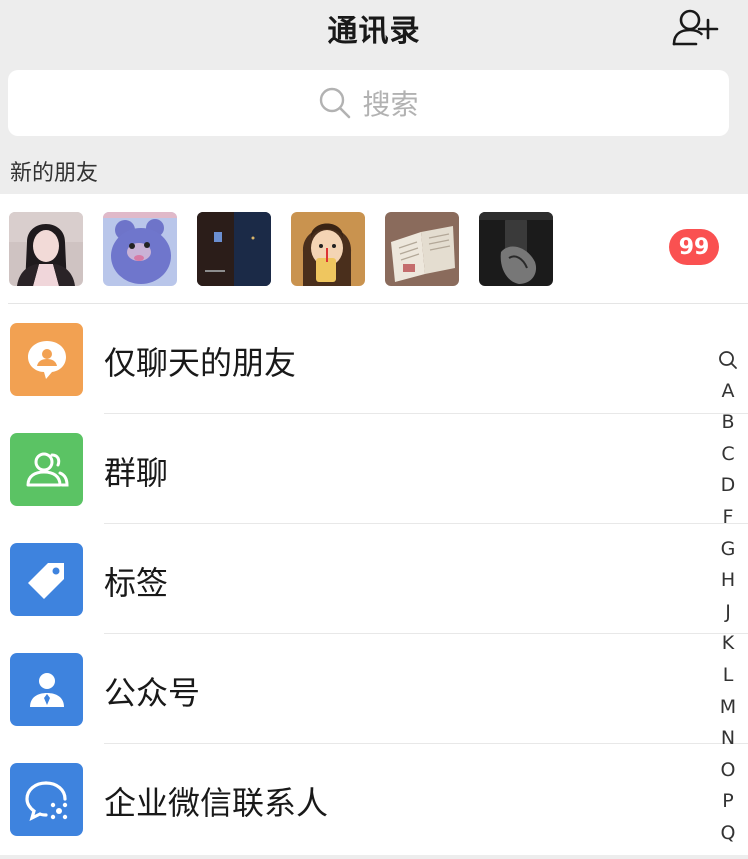 The height and width of the screenshot is (859, 748). Describe the element at coordinates (728, 455) in the screenshot. I see `index-letter: C` at that location.